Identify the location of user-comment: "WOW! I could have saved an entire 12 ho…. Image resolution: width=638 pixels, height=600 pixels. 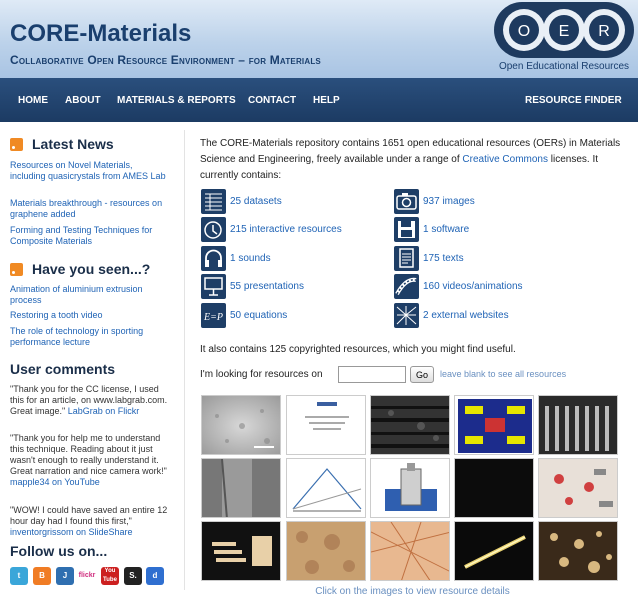
(89, 521).